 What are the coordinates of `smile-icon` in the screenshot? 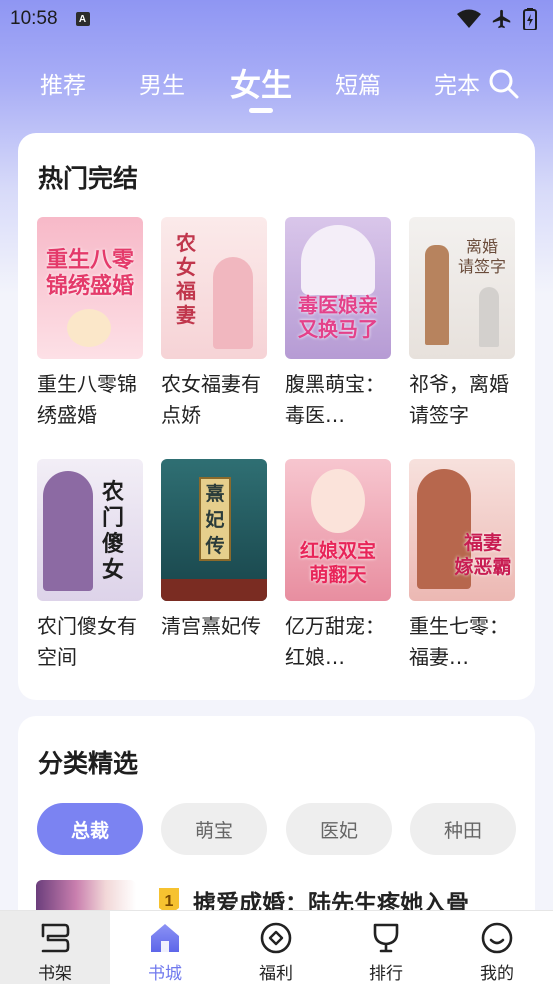 It's located at (497, 938).